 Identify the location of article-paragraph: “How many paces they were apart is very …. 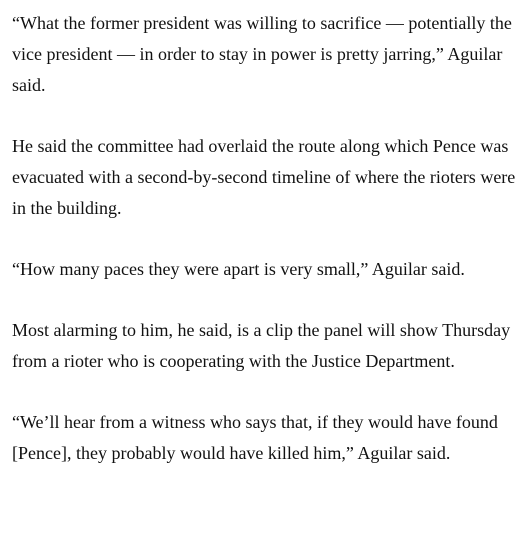
(238, 269).